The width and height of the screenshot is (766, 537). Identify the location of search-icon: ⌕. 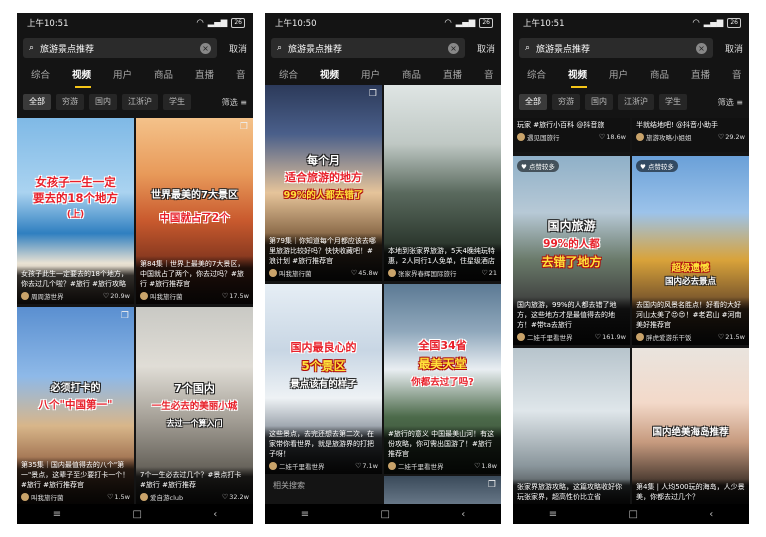
(280, 48).